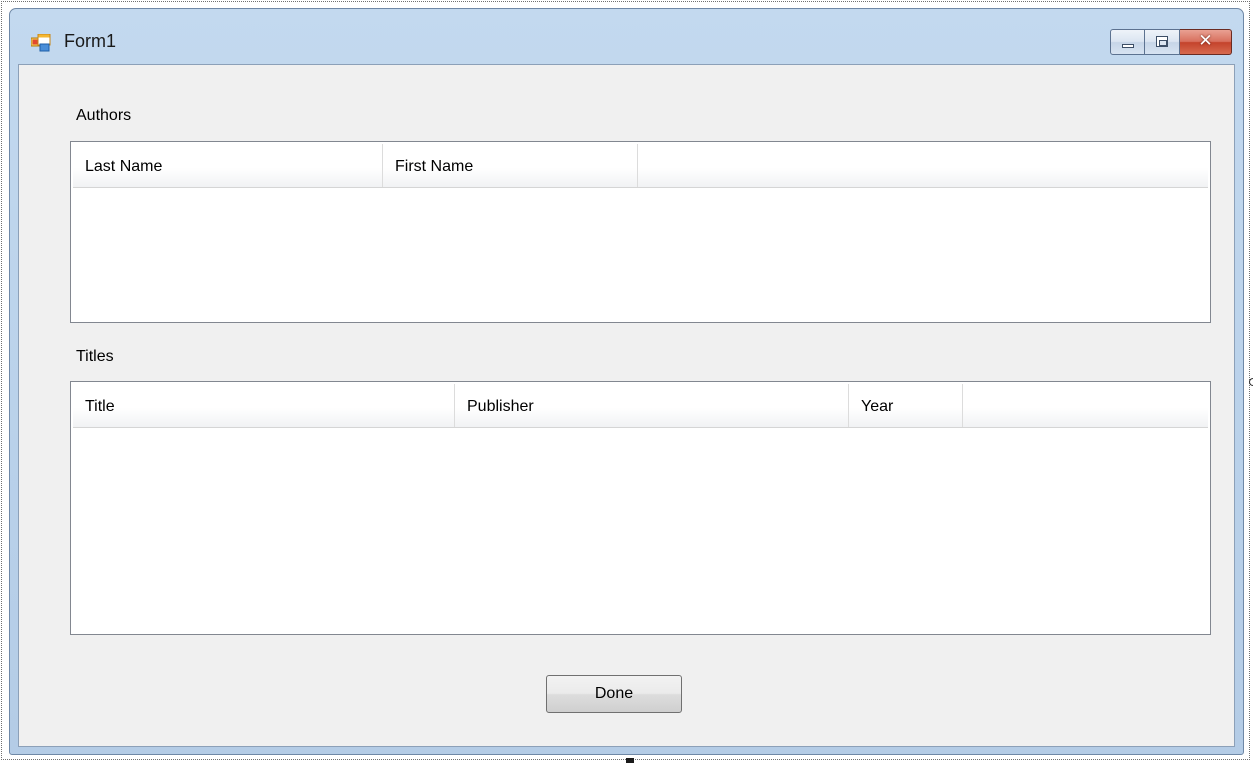 This screenshot has width=1253, height=763. I want to click on close-button: ✕, so click(1206, 42).